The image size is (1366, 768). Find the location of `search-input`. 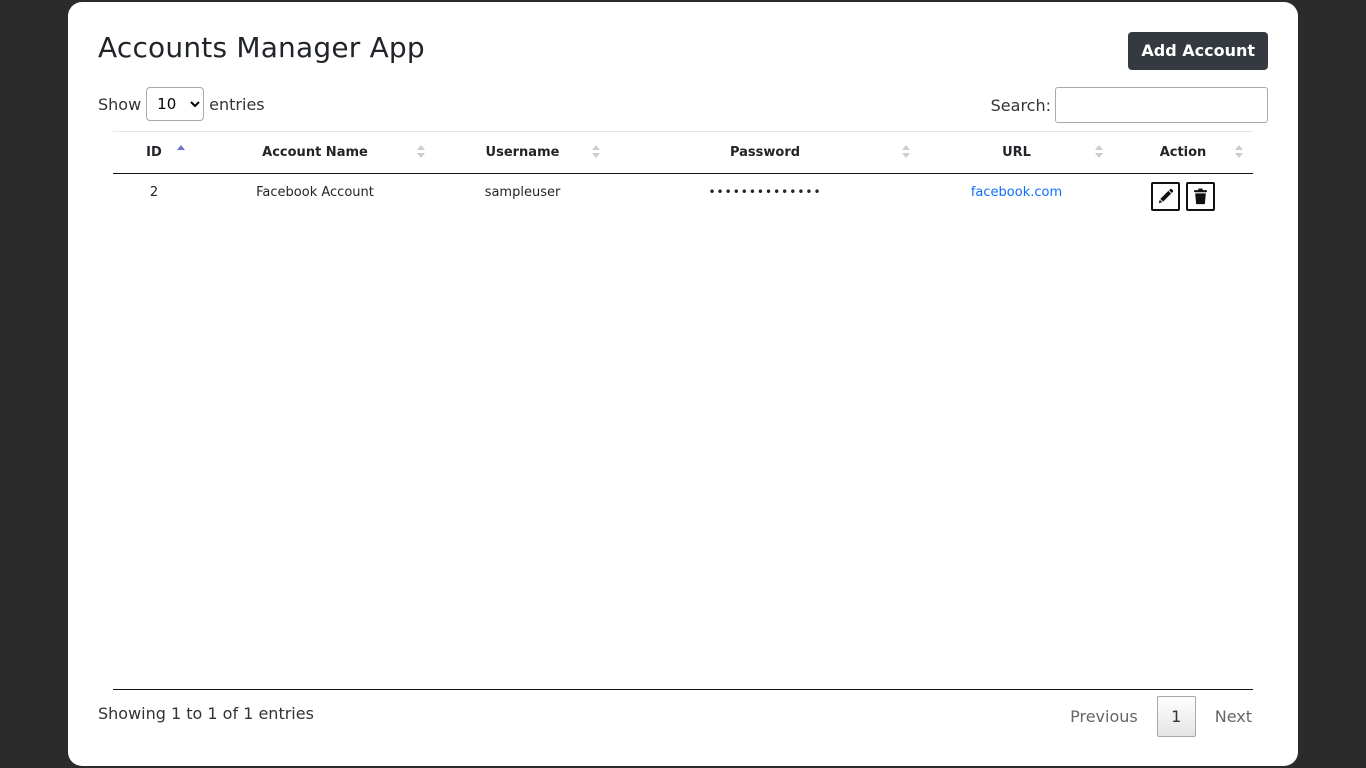

search-input is located at coordinates (1161, 105).